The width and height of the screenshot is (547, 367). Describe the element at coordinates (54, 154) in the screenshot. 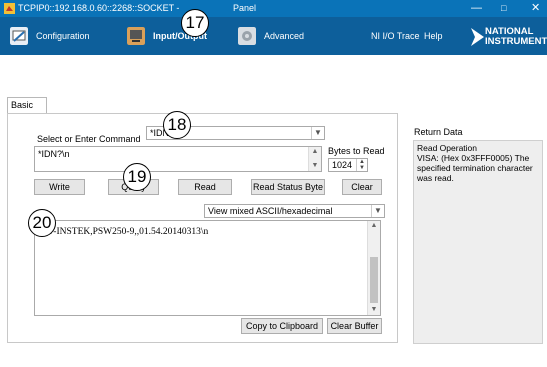

I see `command-text: *IDN?\n` at that location.